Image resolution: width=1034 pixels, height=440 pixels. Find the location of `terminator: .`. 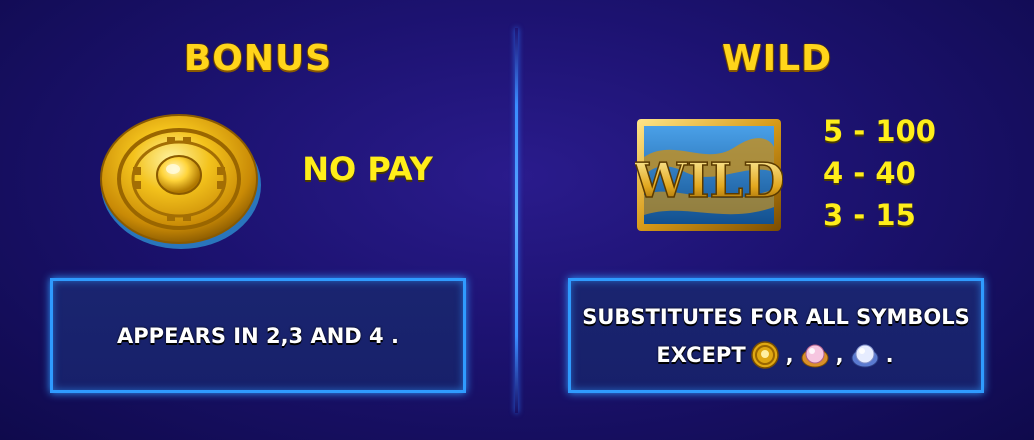

terminator: . is located at coordinates (889, 354).